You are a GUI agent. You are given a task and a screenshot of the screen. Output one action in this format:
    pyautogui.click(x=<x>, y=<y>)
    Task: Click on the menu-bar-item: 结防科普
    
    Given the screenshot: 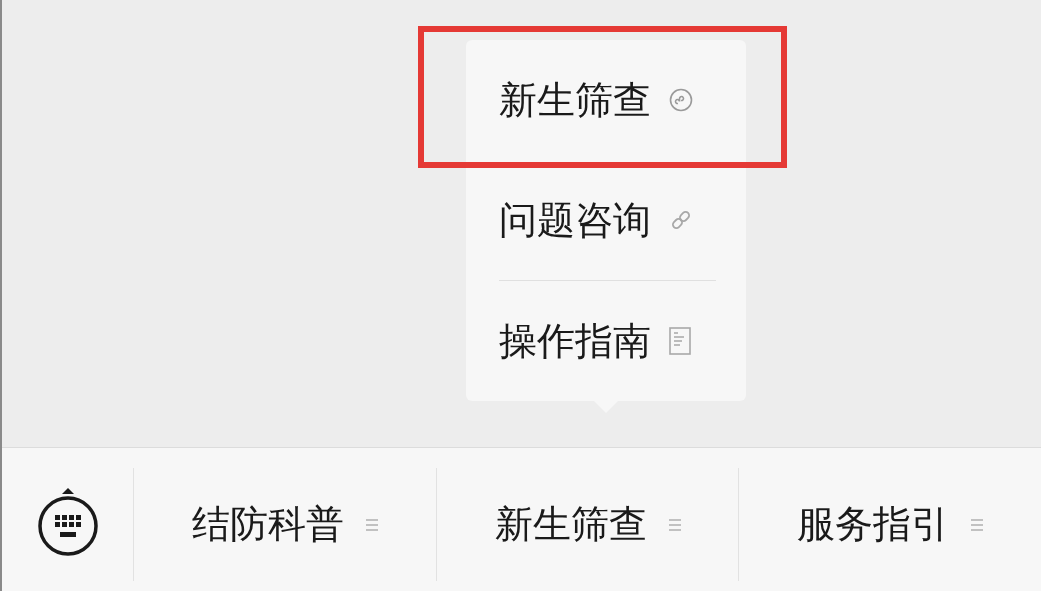 What is the action you would take?
    pyautogui.click(x=284, y=524)
    